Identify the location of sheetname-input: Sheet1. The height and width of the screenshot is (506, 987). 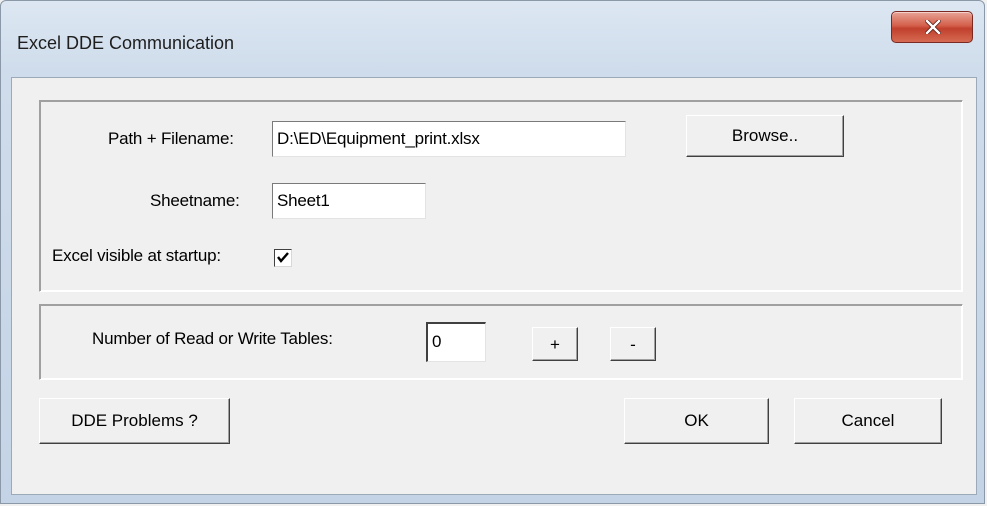
(349, 201).